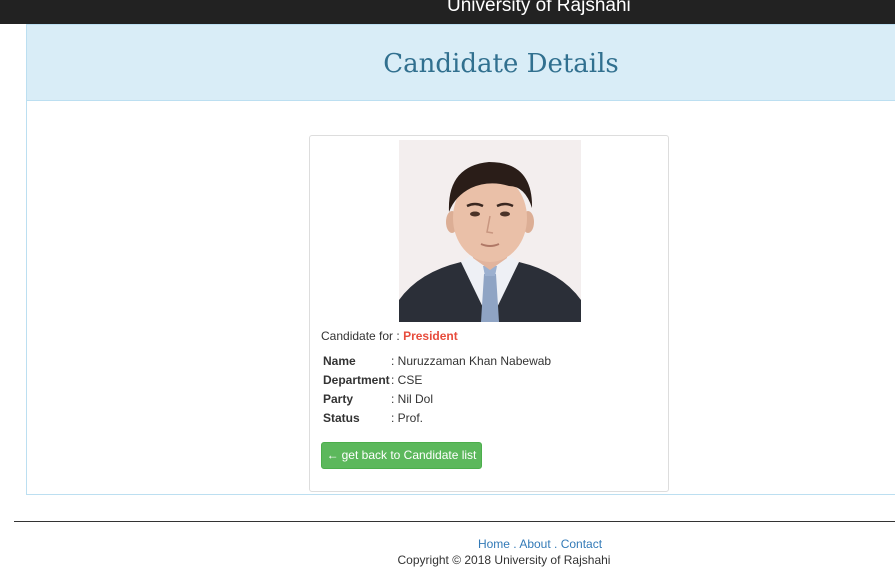 This screenshot has width=895, height=574. I want to click on candidate-for-label: Candidate for :, so click(360, 336).